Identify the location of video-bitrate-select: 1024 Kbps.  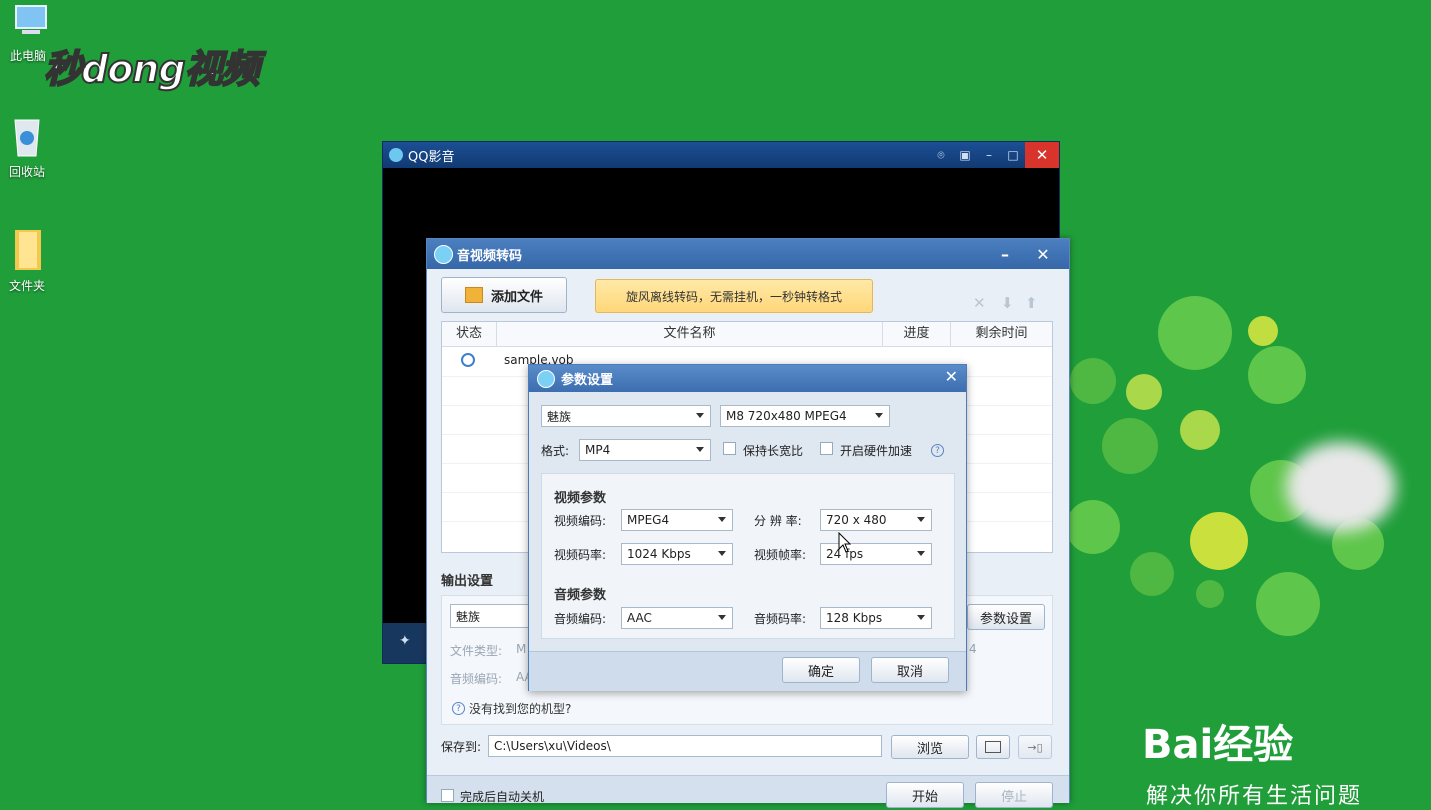
(677, 554).